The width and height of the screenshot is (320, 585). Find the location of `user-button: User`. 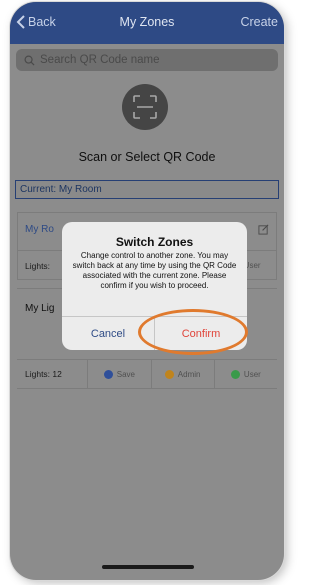

user-button: User is located at coordinates (246, 374).